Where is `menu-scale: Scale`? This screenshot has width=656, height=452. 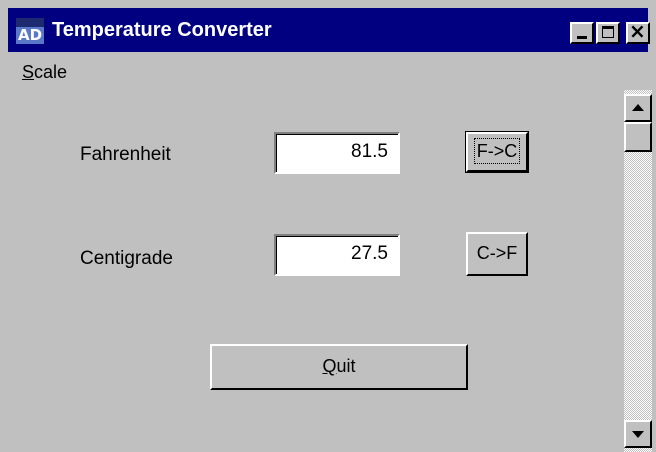
menu-scale: Scale is located at coordinates (44, 72).